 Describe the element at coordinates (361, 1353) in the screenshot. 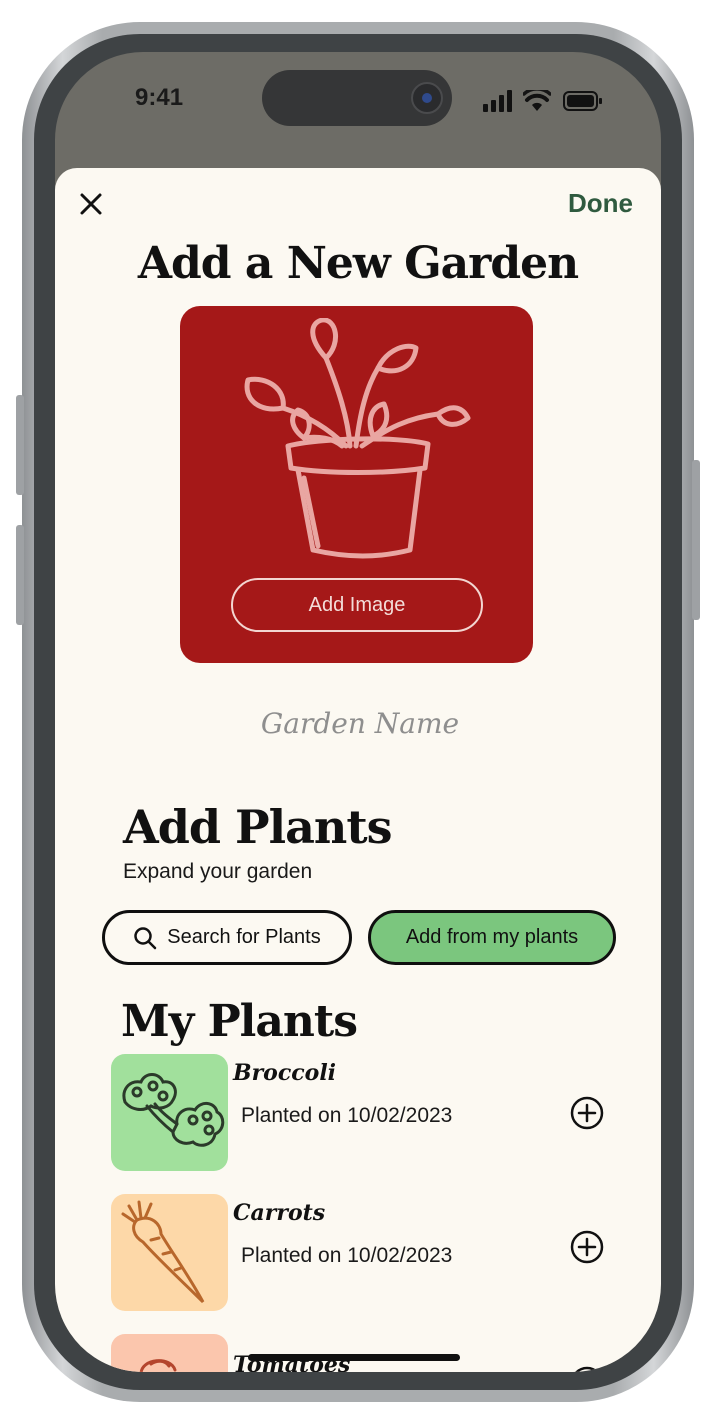

I see `list-item: Tomatoes` at that location.